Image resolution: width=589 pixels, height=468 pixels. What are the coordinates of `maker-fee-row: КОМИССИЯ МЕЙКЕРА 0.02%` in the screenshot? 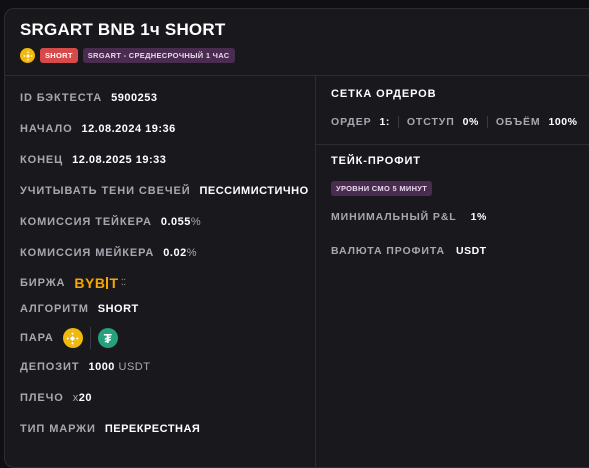 It's located at (108, 253).